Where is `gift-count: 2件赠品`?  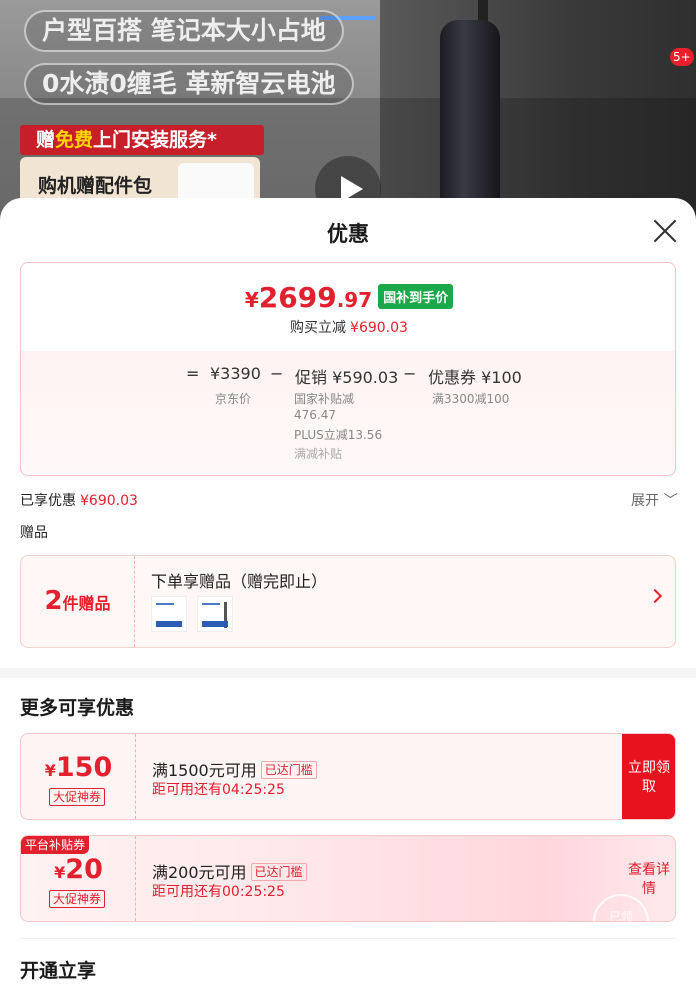 gift-count: 2件赠品 is located at coordinates (78, 601).